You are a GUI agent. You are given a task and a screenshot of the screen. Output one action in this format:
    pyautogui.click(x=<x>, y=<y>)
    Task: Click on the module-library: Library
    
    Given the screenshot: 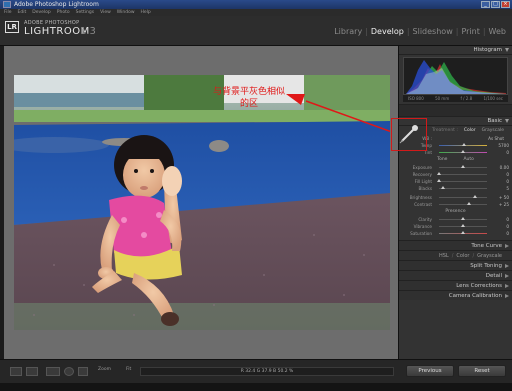 What is the action you would take?
    pyautogui.click(x=348, y=31)
    